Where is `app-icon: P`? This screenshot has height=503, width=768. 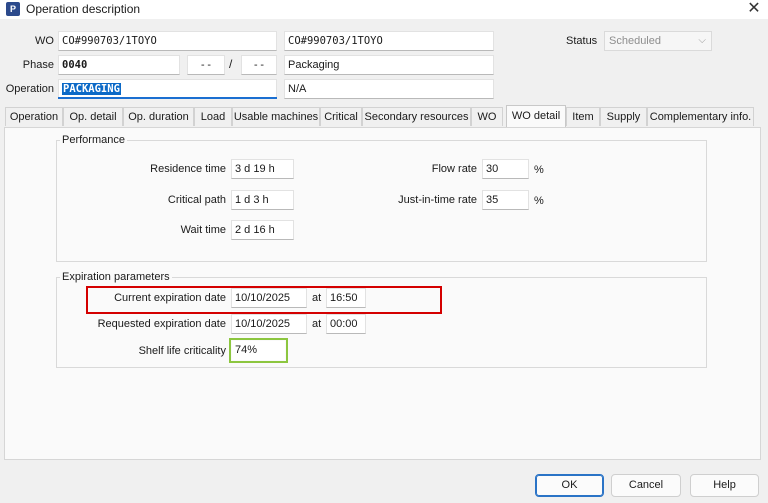 app-icon: P is located at coordinates (13, 9).